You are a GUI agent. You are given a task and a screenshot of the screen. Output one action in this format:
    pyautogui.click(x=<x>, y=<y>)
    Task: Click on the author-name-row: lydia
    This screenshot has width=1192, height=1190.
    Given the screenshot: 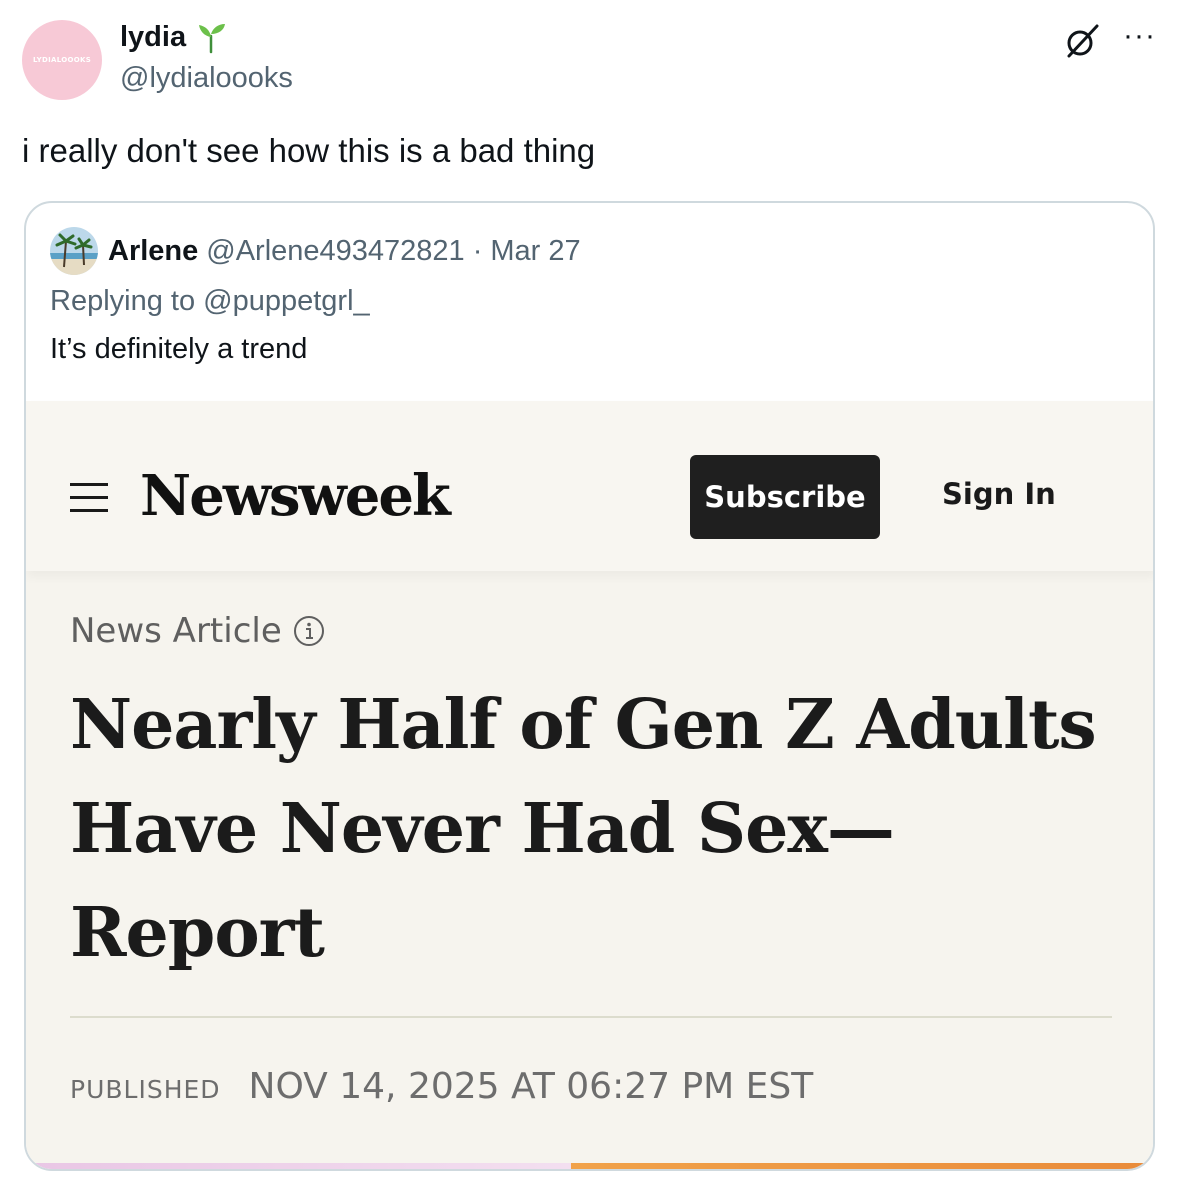 What is the action you would take?
    pyautogui.click(x=174, y=37)
    